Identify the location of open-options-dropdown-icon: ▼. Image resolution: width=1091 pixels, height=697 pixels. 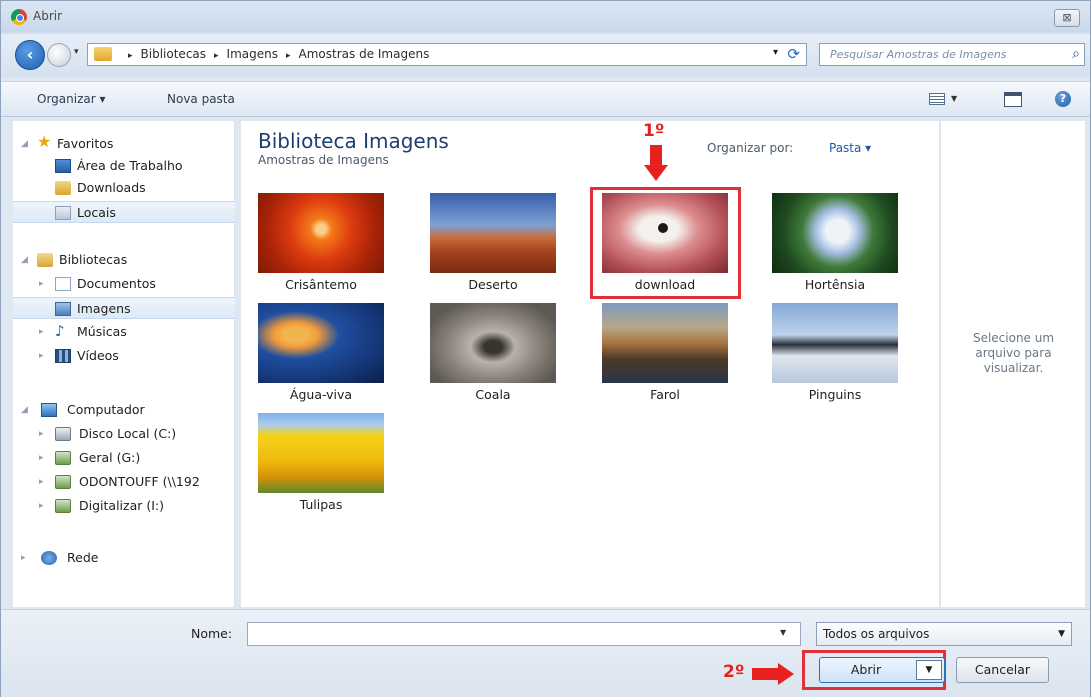
(929, 670).